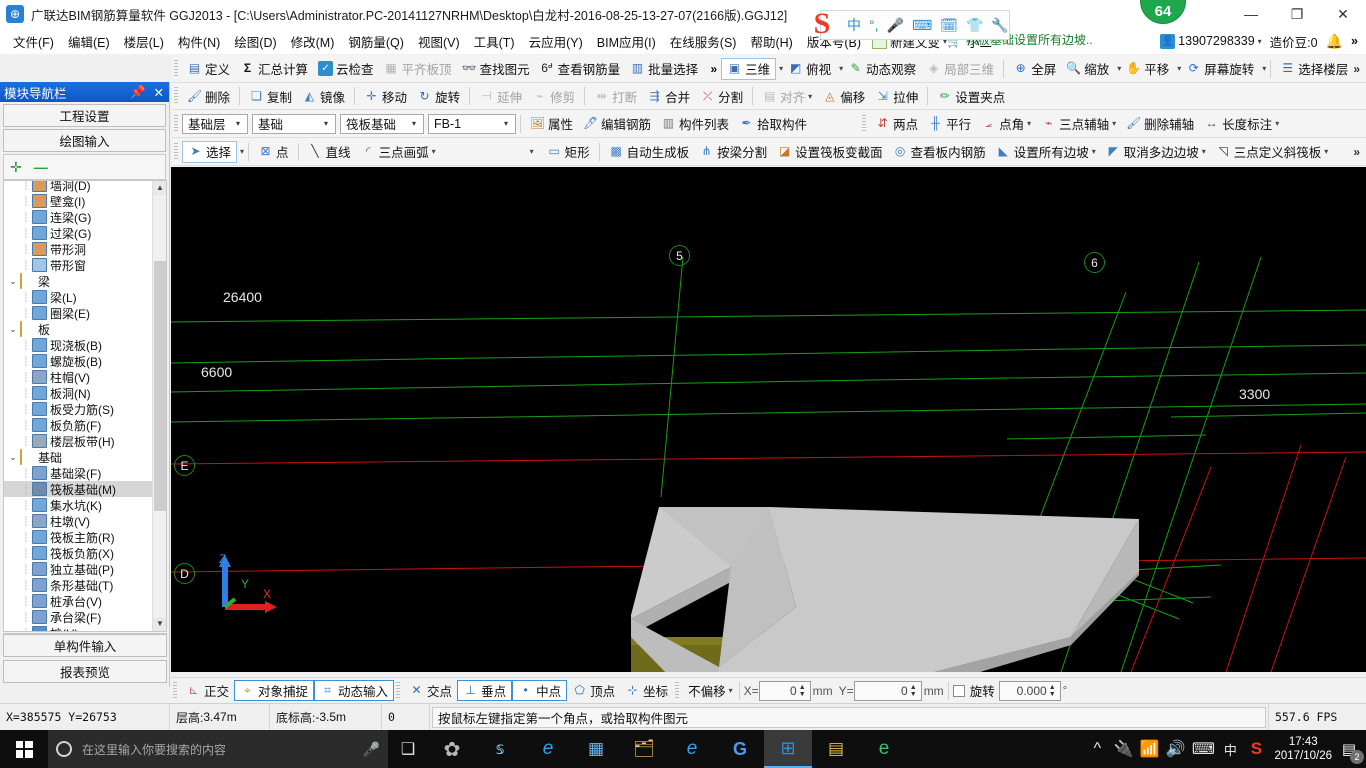  What do you see at coordinates (731, 690) in the screenshot?
I see `offset-mode-chevron-down-icon: ▾` at bounding box center [731, 690].